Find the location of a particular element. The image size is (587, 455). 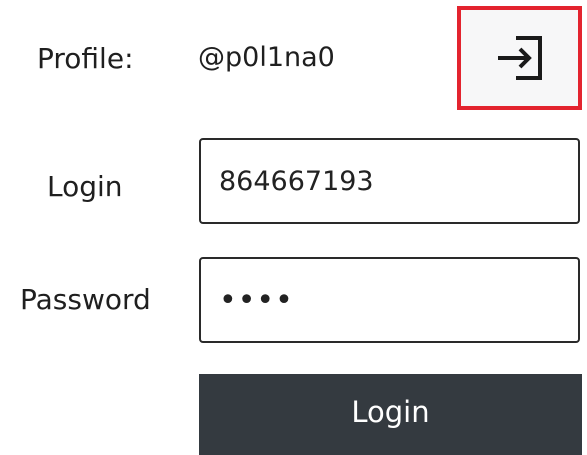

sign-in-icon is located at coordinates (519, 58).